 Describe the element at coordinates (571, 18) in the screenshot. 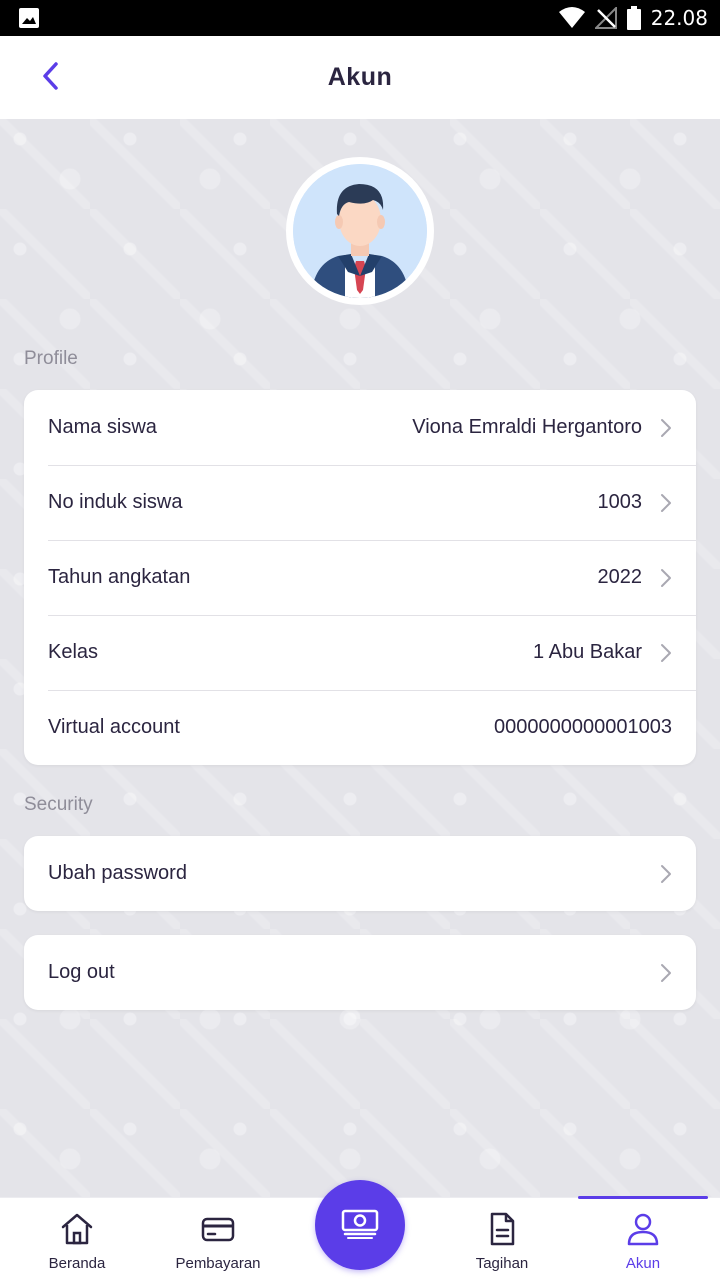

I see `wifi-icon` at that location.